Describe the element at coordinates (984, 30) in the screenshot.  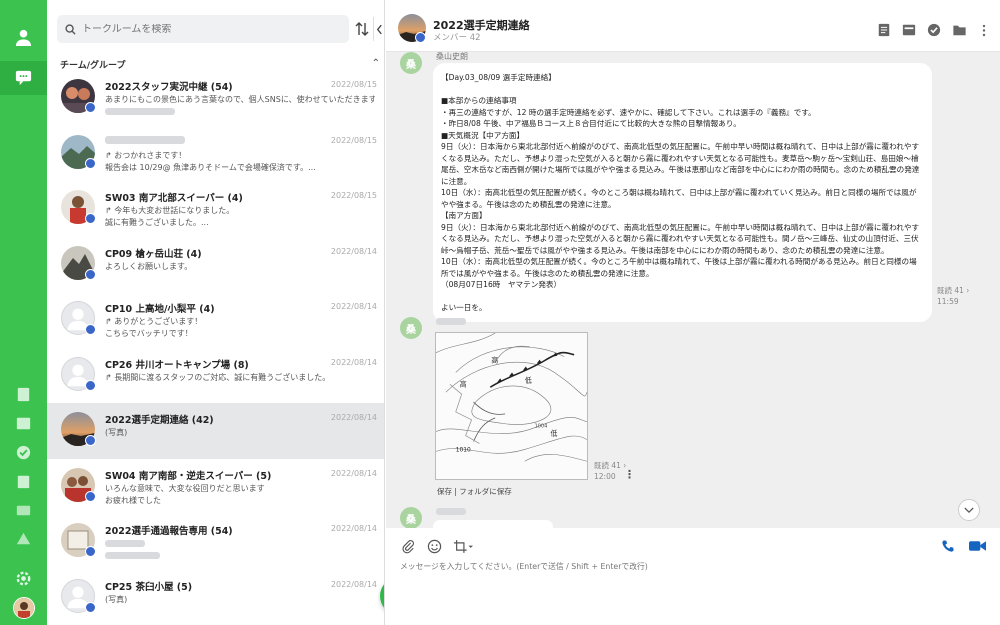
I see `more-vertical-icon` at that location.